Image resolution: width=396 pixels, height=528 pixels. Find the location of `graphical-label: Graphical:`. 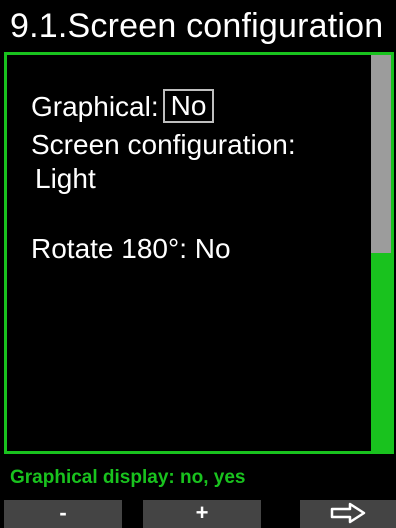

graphical-label: Graphical: is located at coordinates (95, 106).